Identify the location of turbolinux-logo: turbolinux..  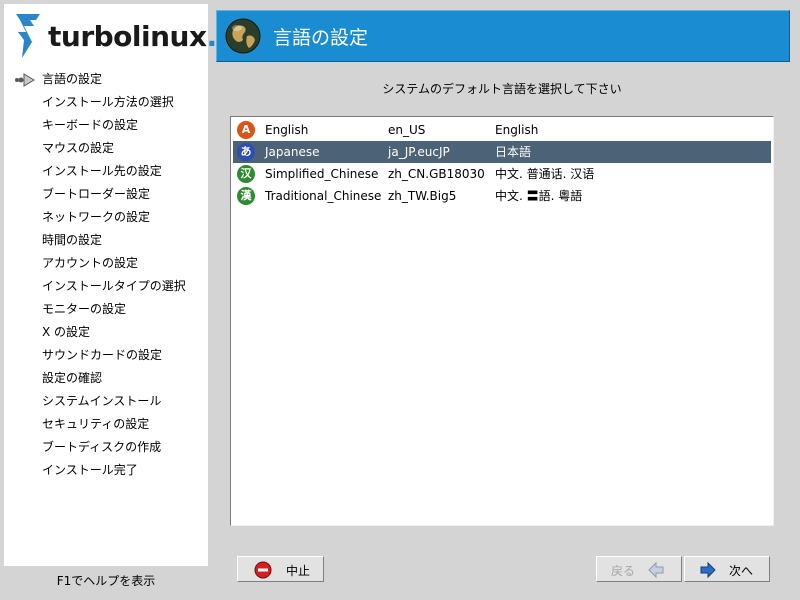
(115, 36).